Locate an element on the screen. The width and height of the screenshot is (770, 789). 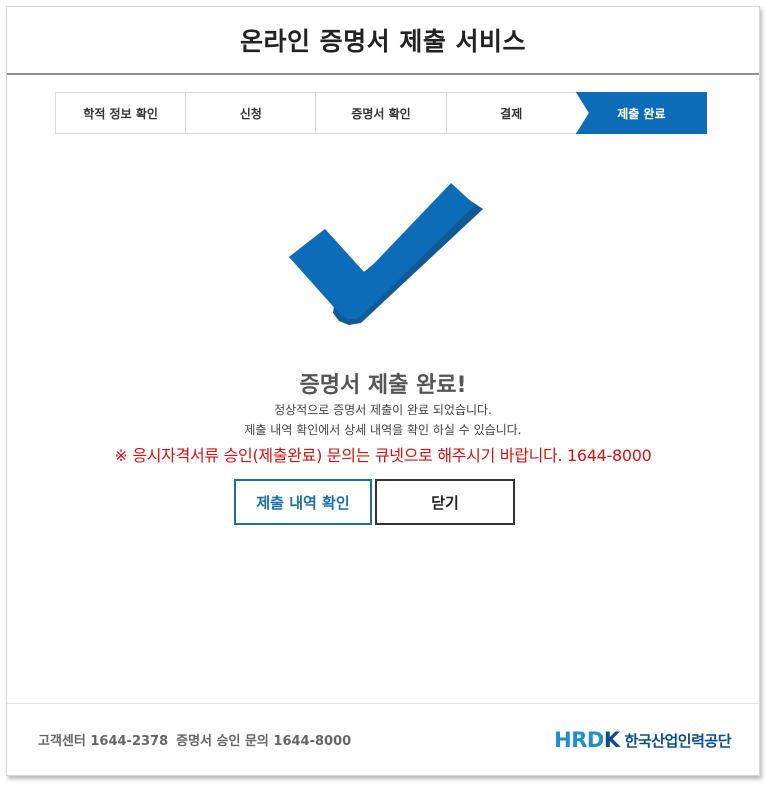
page-title: 온라인 증명서 제출 서비스 is located at coordinates (383, 41).